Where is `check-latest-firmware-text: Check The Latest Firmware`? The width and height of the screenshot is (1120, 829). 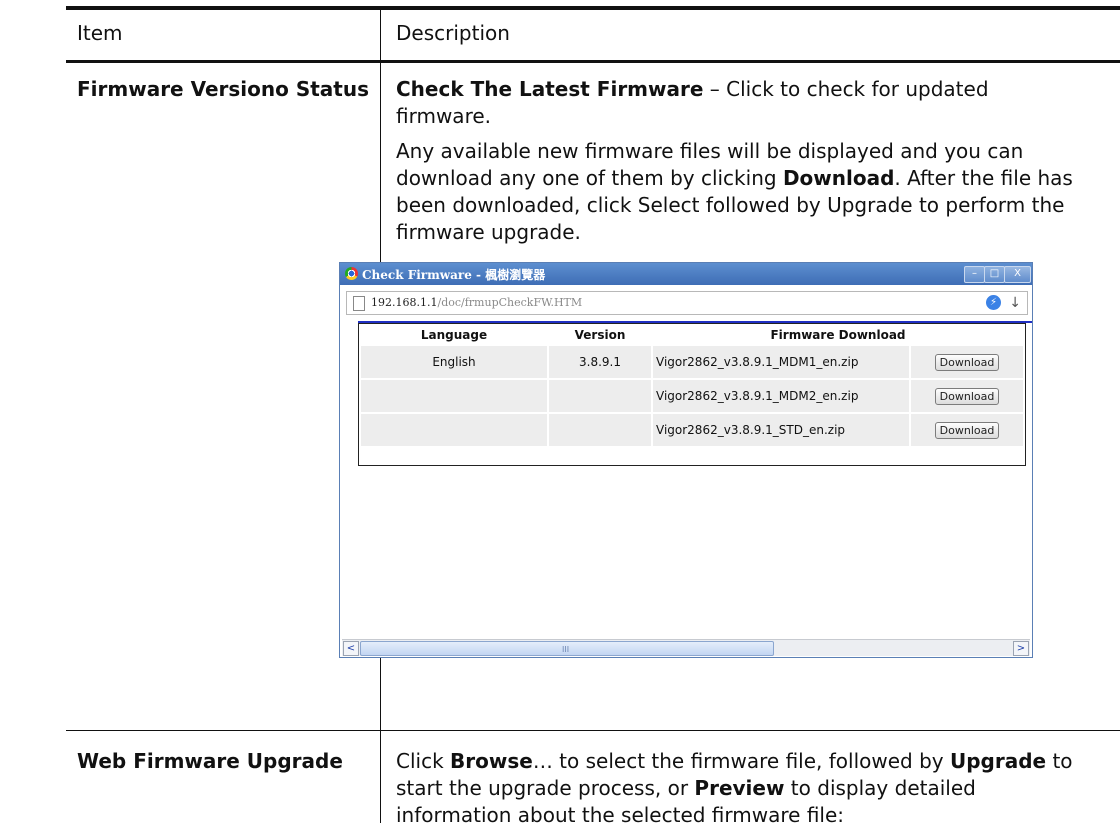 check-latest-firmware-text: Check The Latest Firmware is located at coordinates (550, 89).